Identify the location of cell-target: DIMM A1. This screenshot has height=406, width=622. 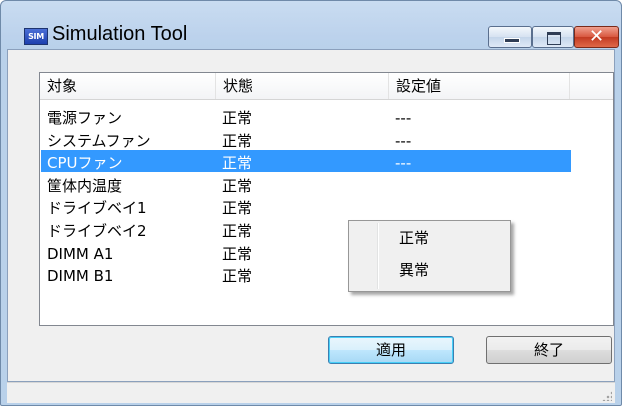
(80, 253).